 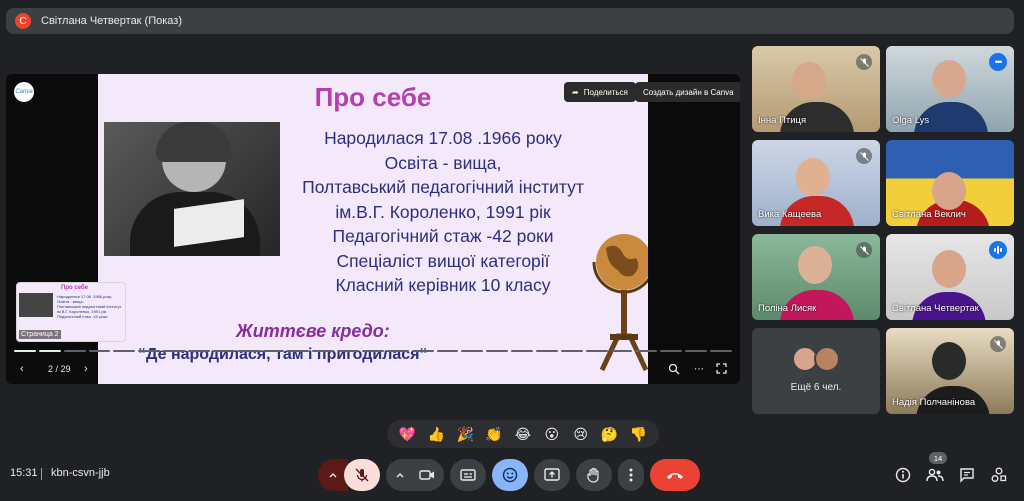 What do you see at coordinates (816, 89) in the screenshot?
I see `participant-tile: Інна Птиця` at bounding box center [816, 89].